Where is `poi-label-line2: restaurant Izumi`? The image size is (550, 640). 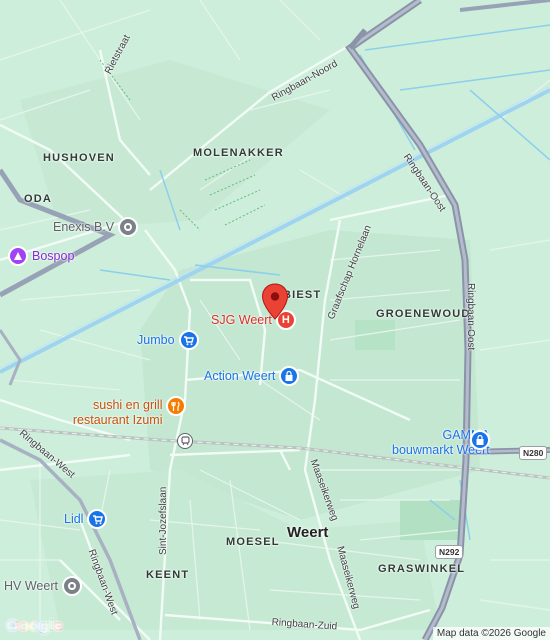
poi-label-line2: restaurant Izumi is located at coordinates (117, 420).